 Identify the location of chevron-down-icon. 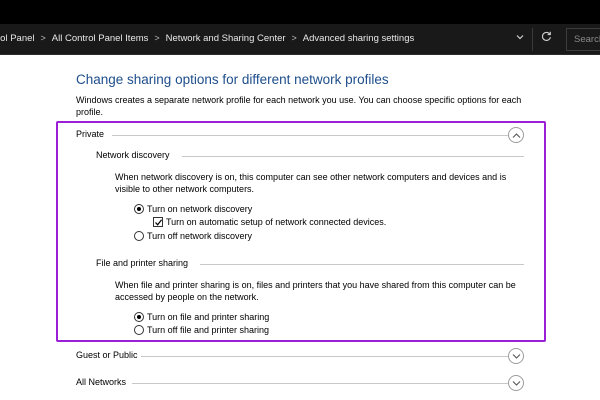
(520, 39).